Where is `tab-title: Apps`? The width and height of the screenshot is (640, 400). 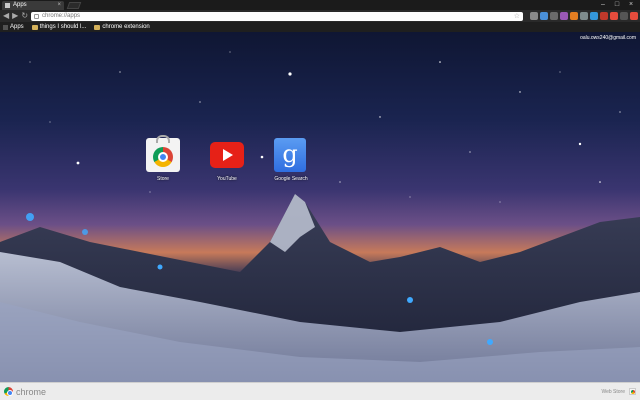
tab-title: Apps is located at coordinates (20, 5).